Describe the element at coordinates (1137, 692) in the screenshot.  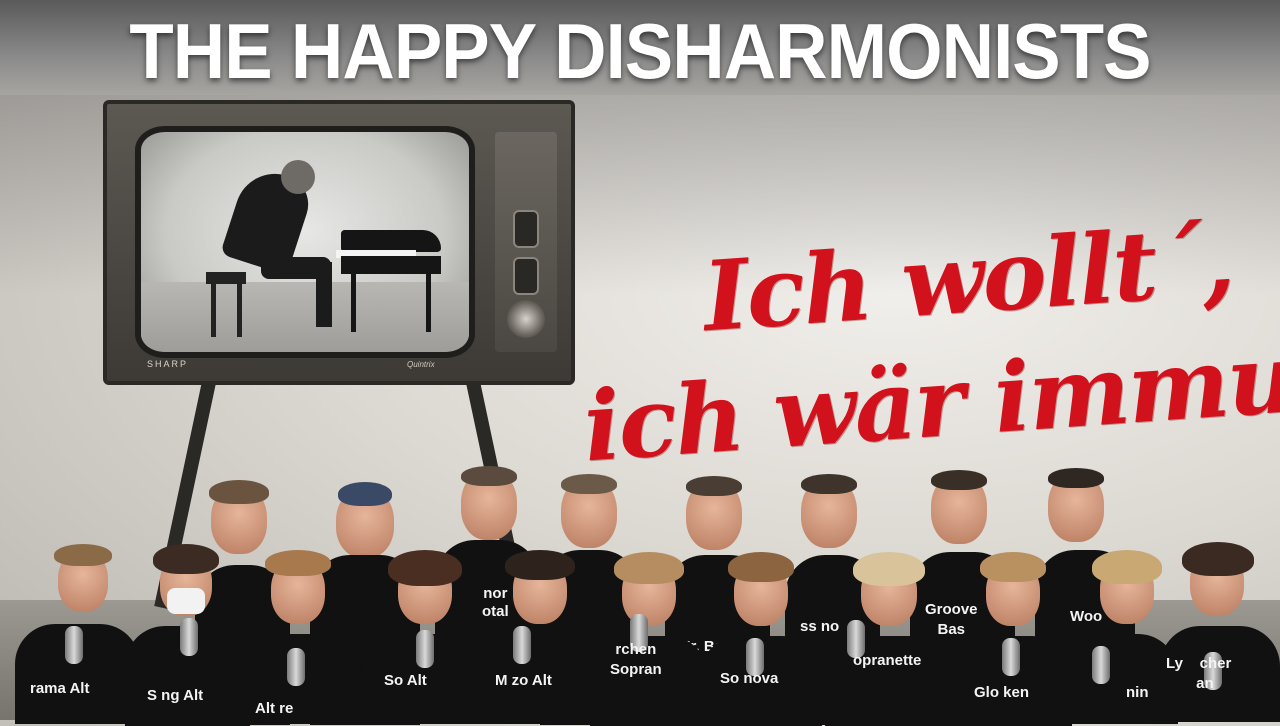
I see `singer-shirt-label: nin` at that location.